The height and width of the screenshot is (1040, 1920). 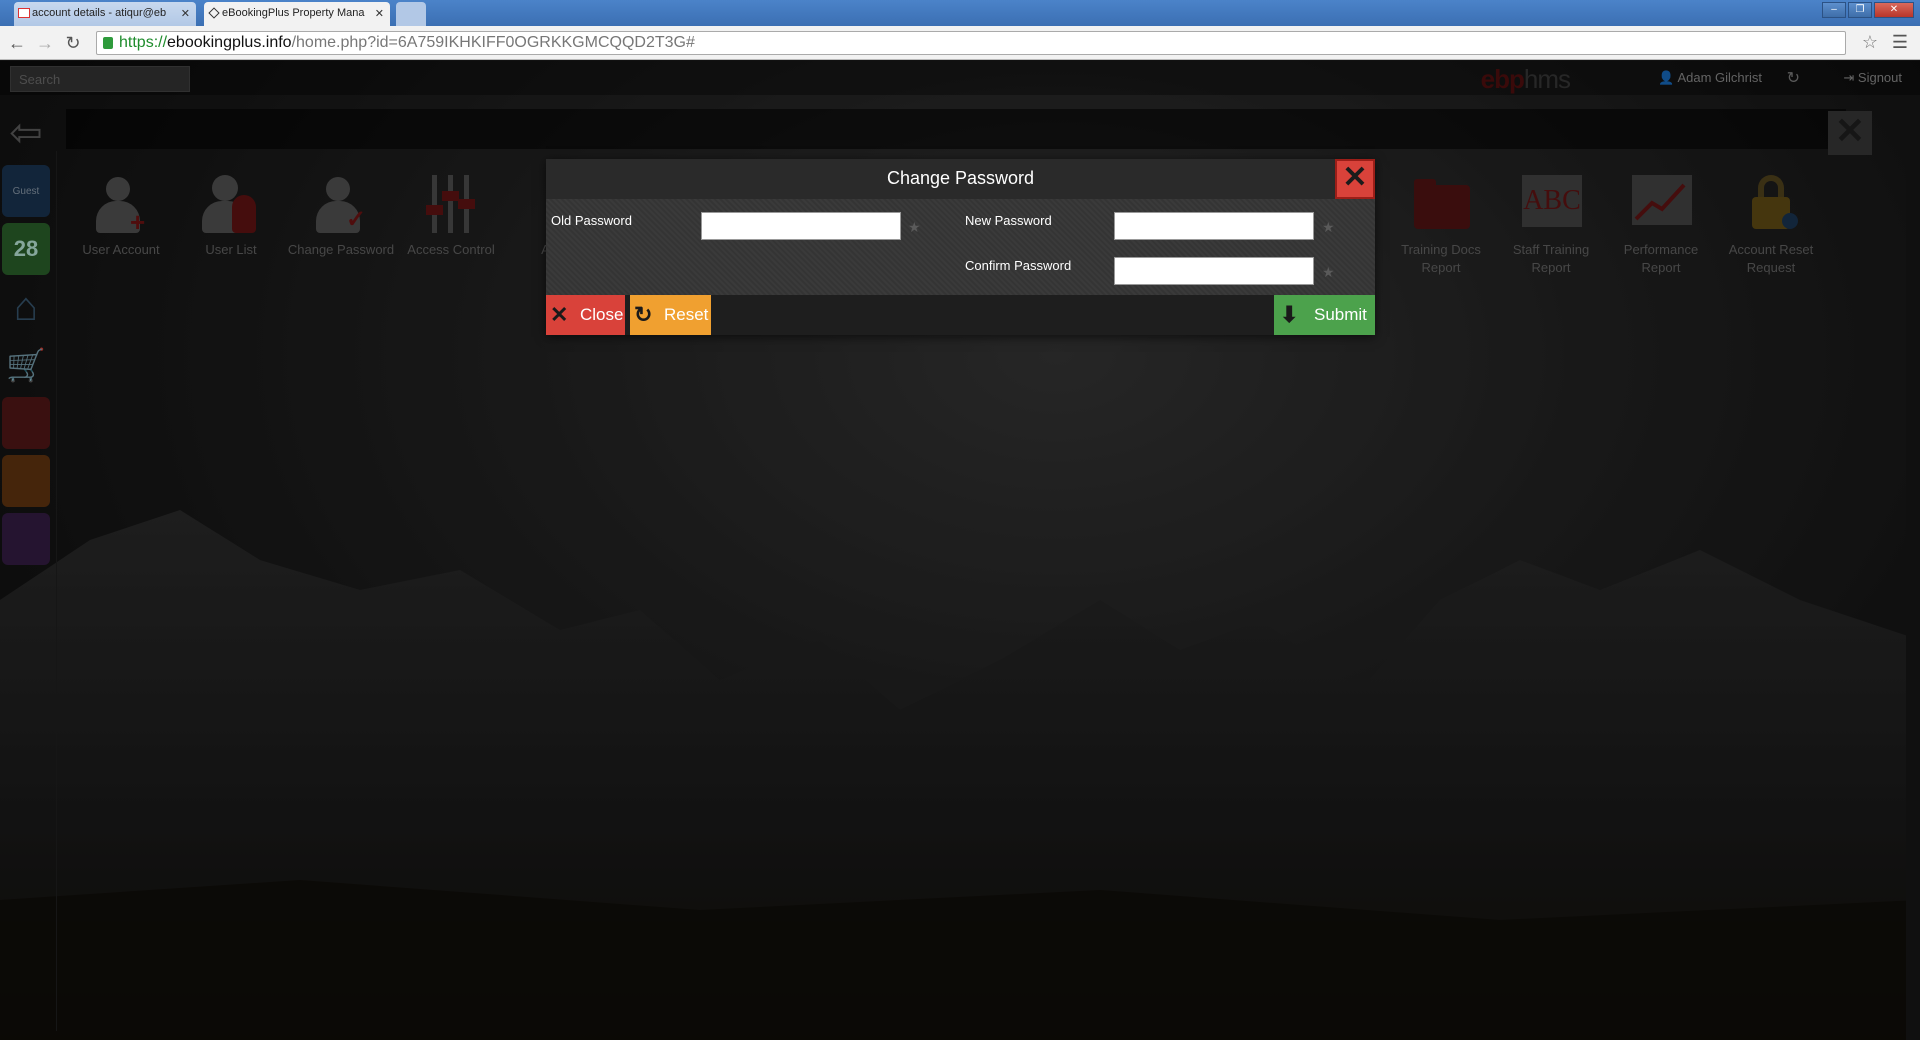 I want to click on new-tab-button, so click(x=411, y=14).